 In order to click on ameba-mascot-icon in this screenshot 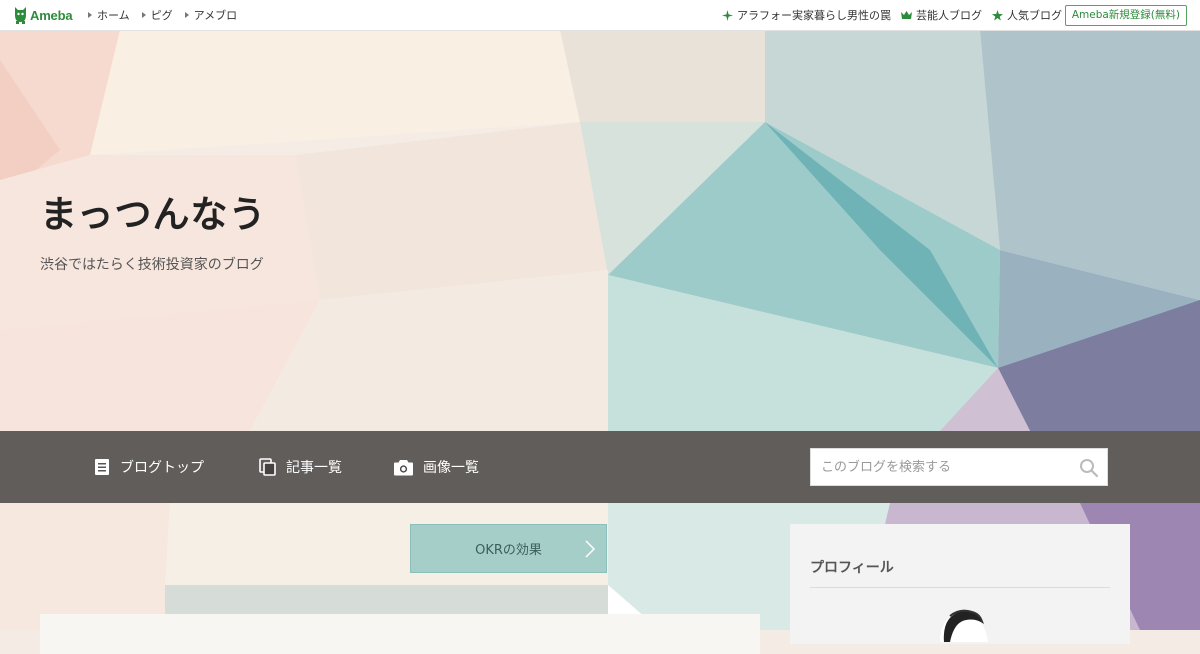, I will do `click(20, 15)`.